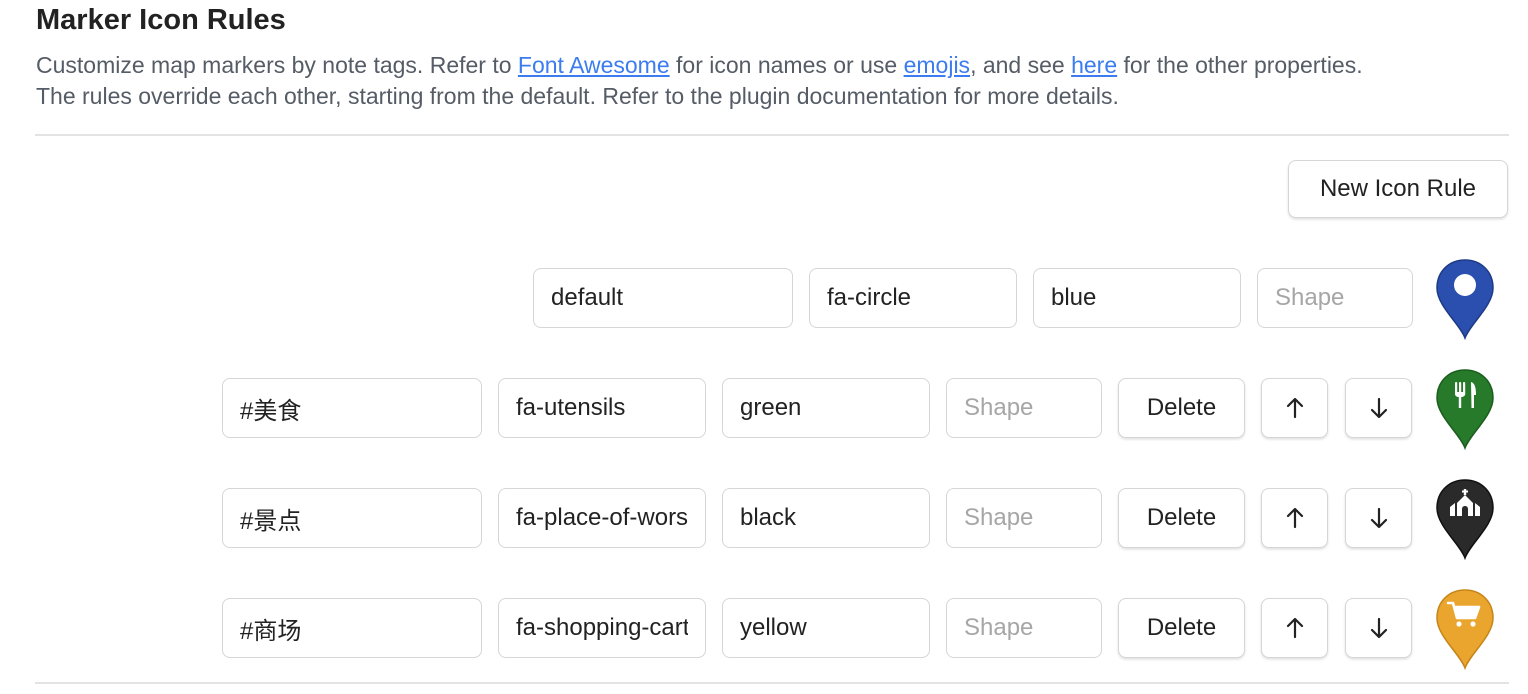 The image size is (1528, 694). Describe the element at coordinates (913, 298) in the screenshot. I see `default-icon-input` at that location.